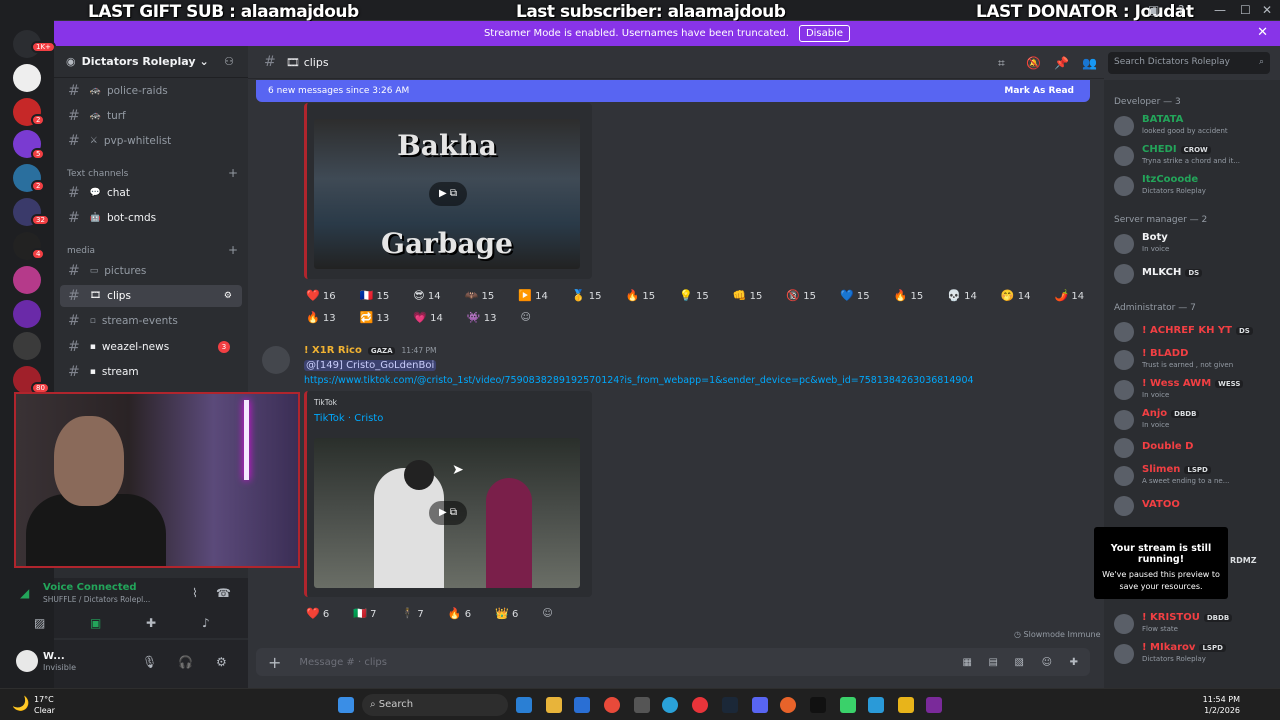  I want to click on channel-bot-cmds: # 🤖 bot-cmds, so click(151, 218).